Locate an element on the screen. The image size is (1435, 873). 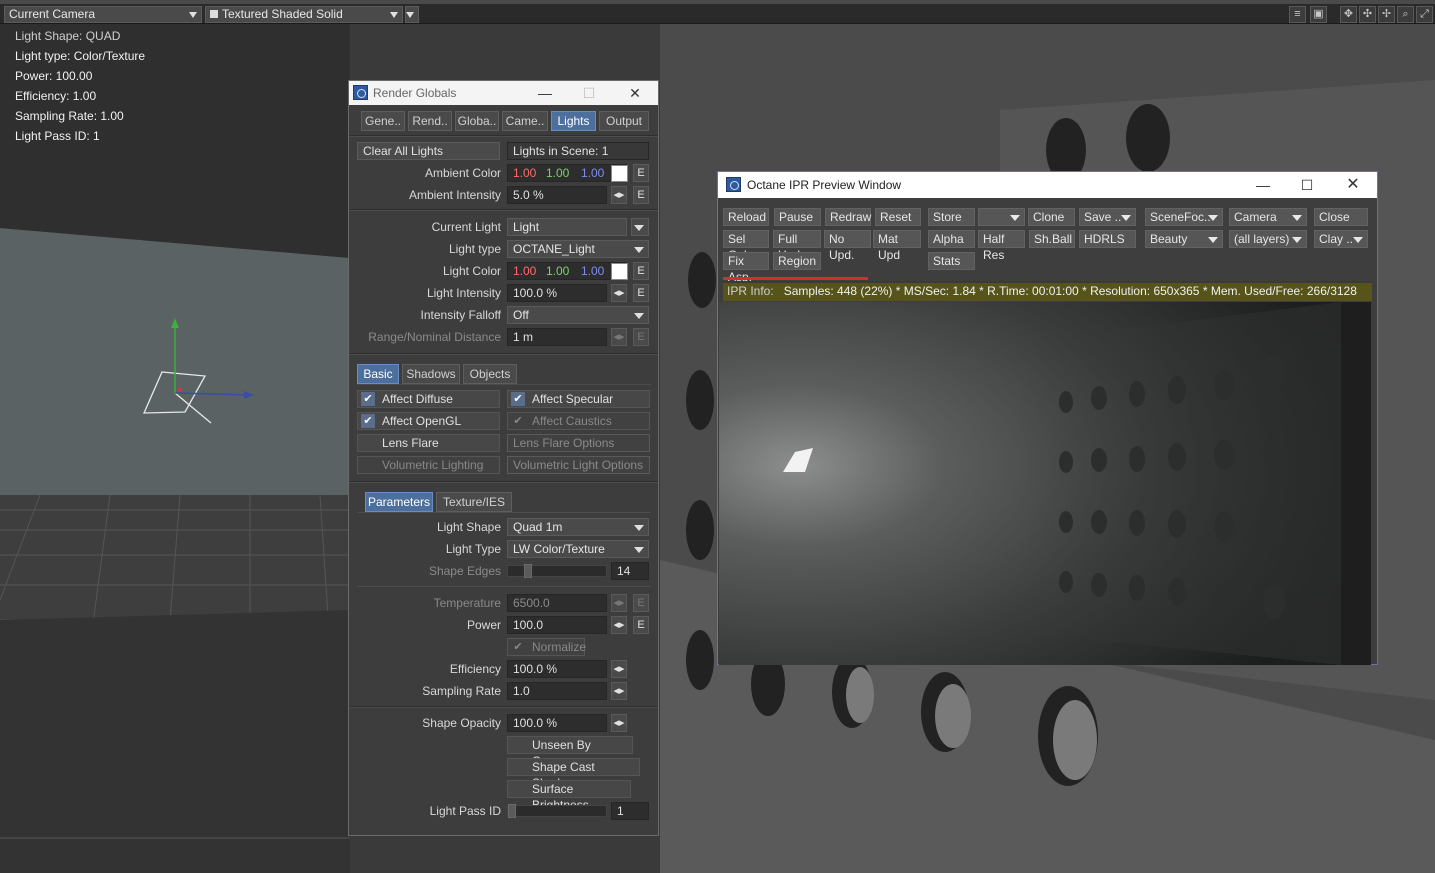
light-pass-id-slider is located at coordinates (557, 811).